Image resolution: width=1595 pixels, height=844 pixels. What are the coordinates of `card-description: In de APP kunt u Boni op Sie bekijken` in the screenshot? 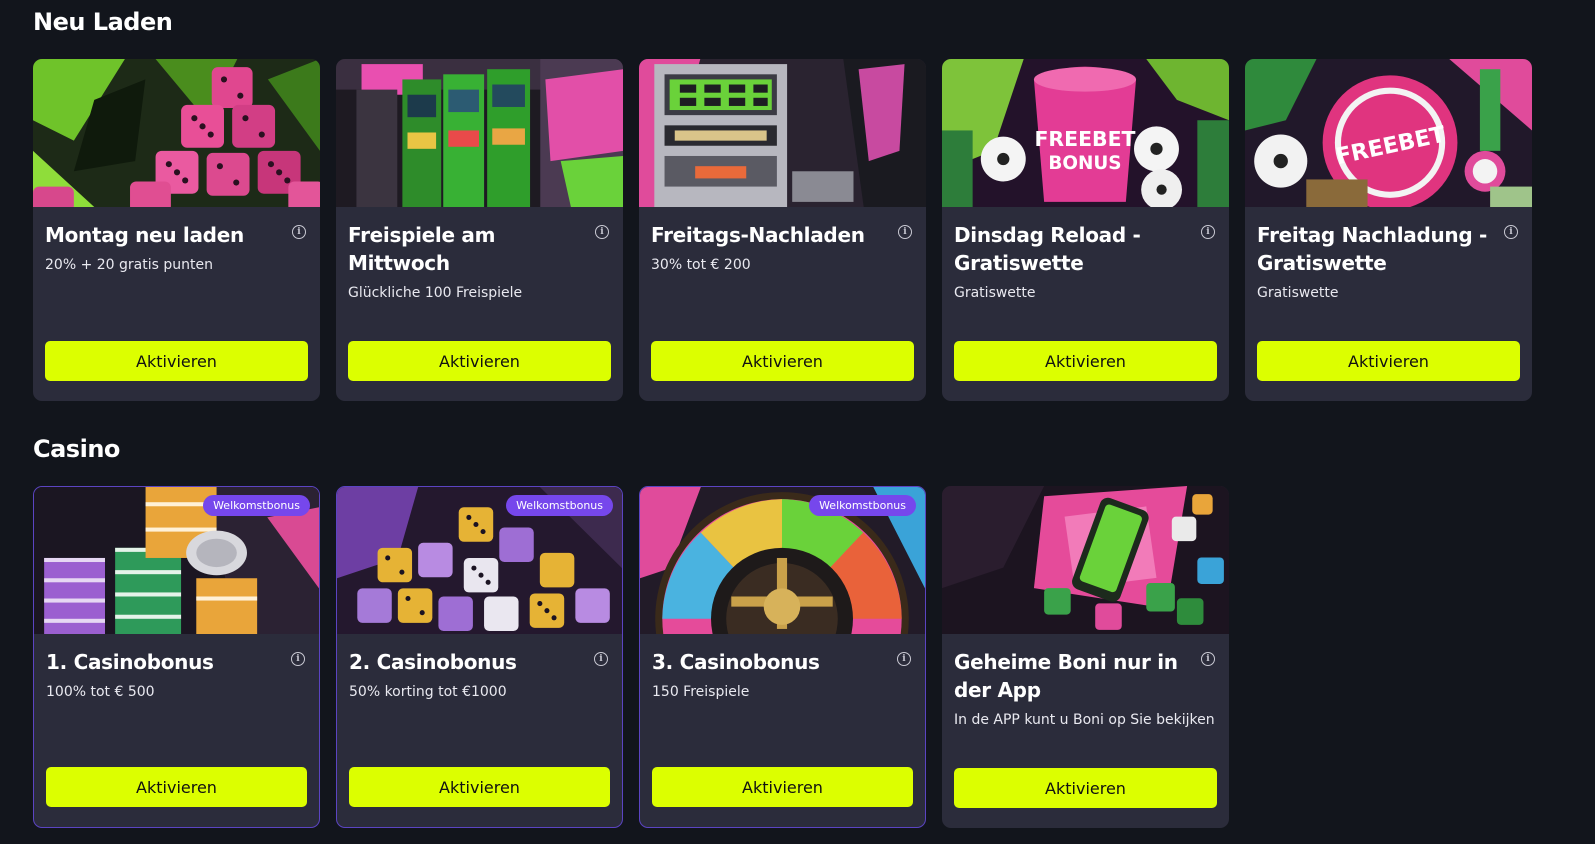 It's located at (1084, 720).